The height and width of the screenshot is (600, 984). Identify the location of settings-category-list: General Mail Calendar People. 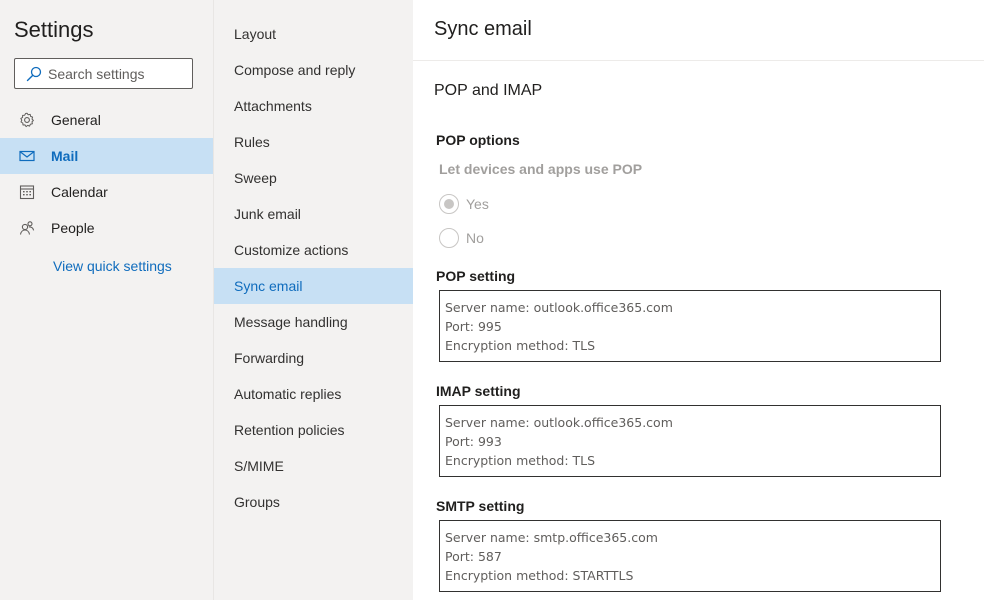
(106, 174).